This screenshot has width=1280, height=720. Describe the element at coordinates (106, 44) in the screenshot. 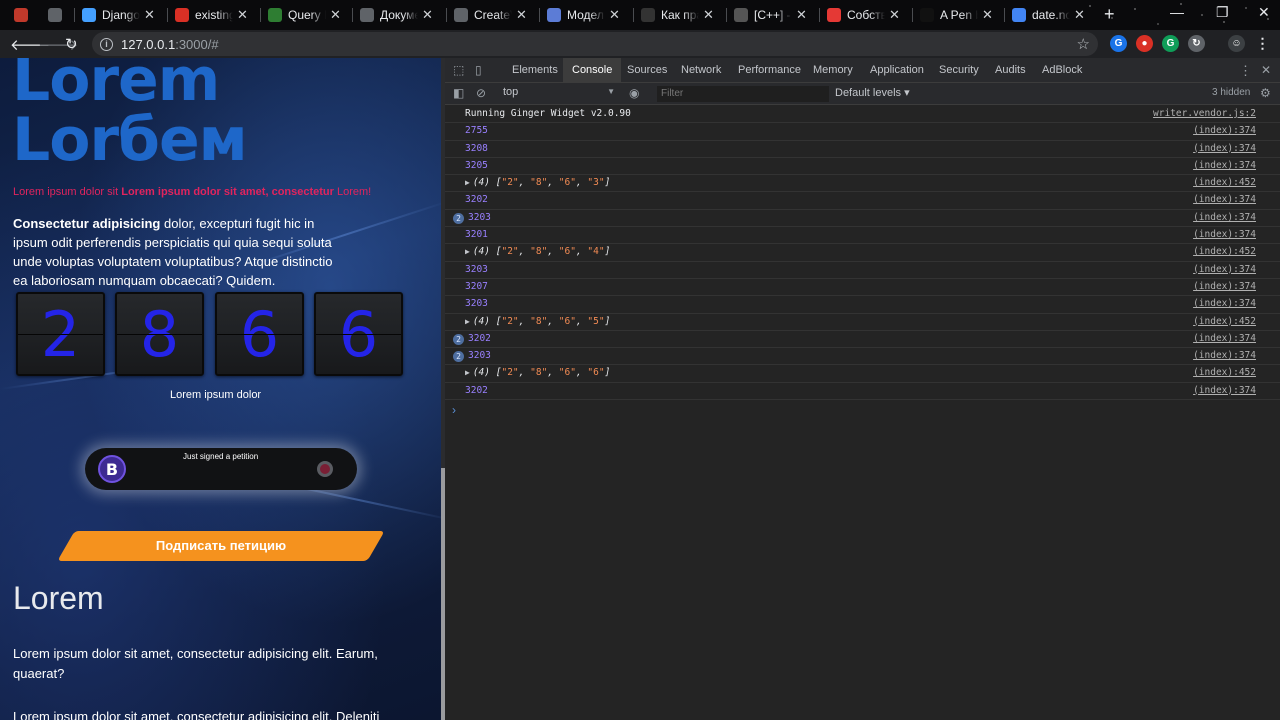

I see `info-icon: i` at that location.